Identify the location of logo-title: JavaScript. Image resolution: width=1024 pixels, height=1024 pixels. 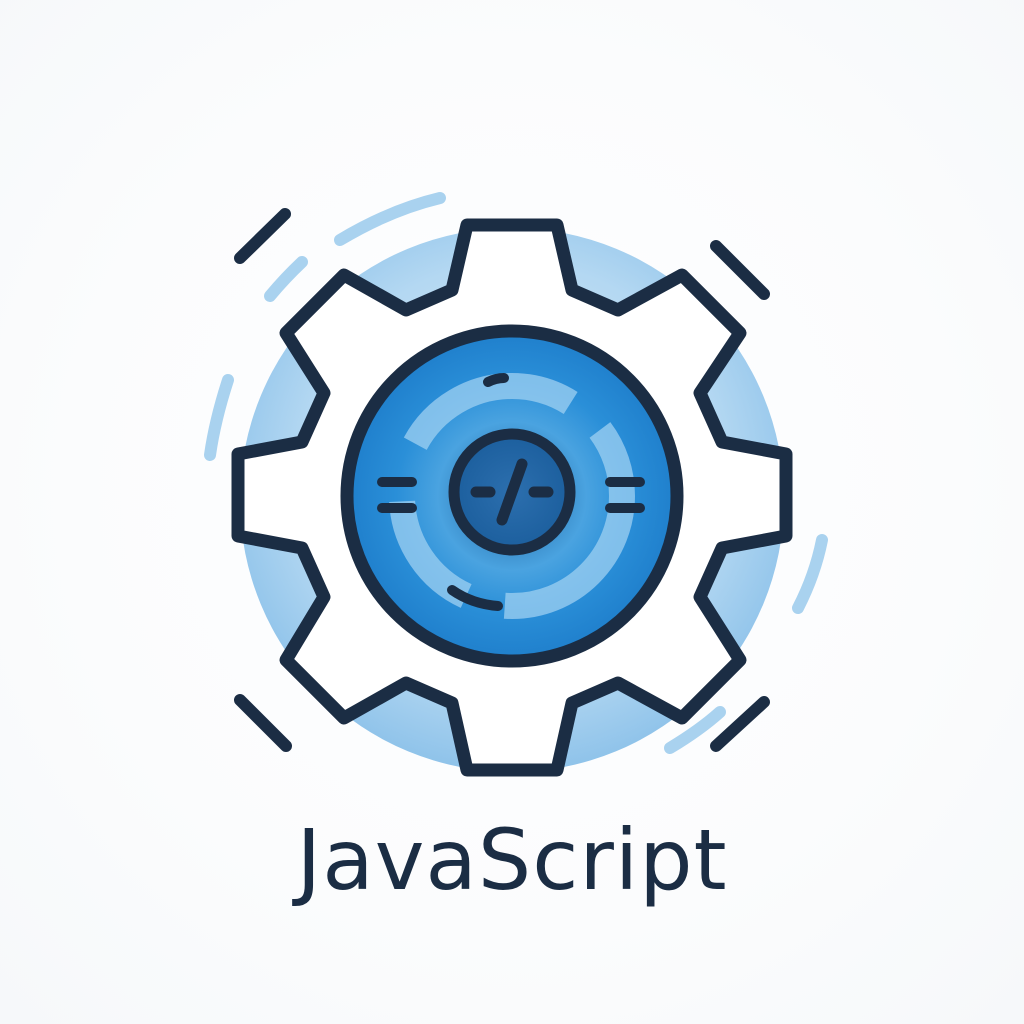
(512, 860).